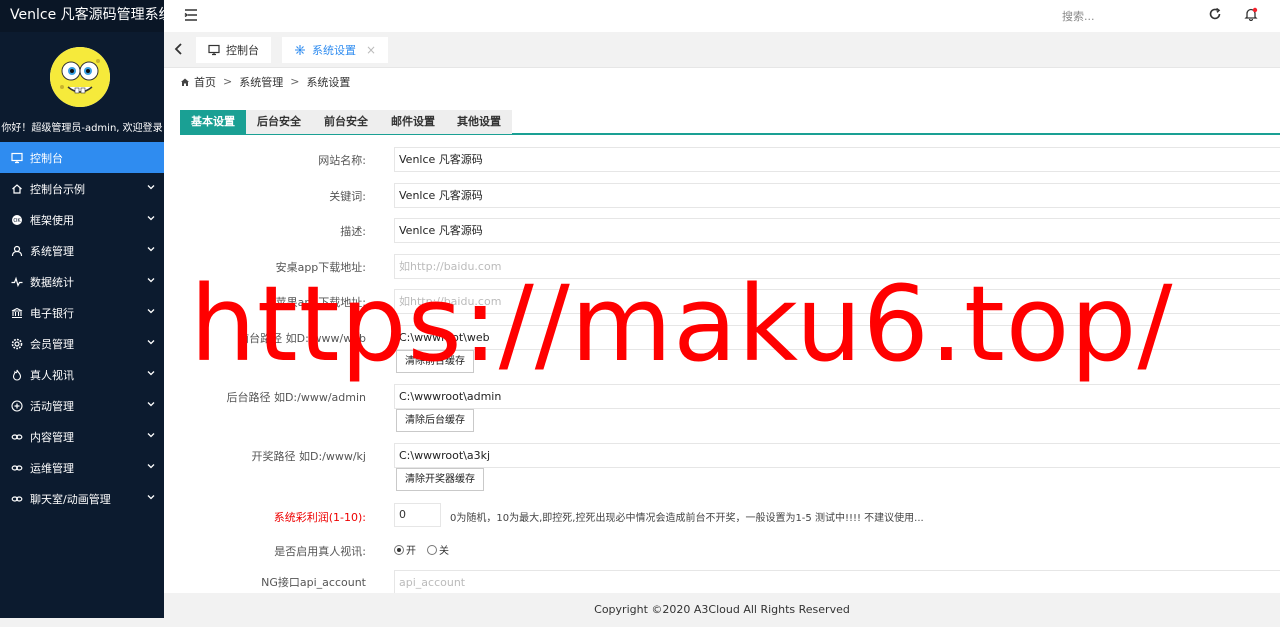  Describe the element at coordinates (837, 195) in the screenshot. I see `keywords-field: Venlce 凡客源码` at that location.